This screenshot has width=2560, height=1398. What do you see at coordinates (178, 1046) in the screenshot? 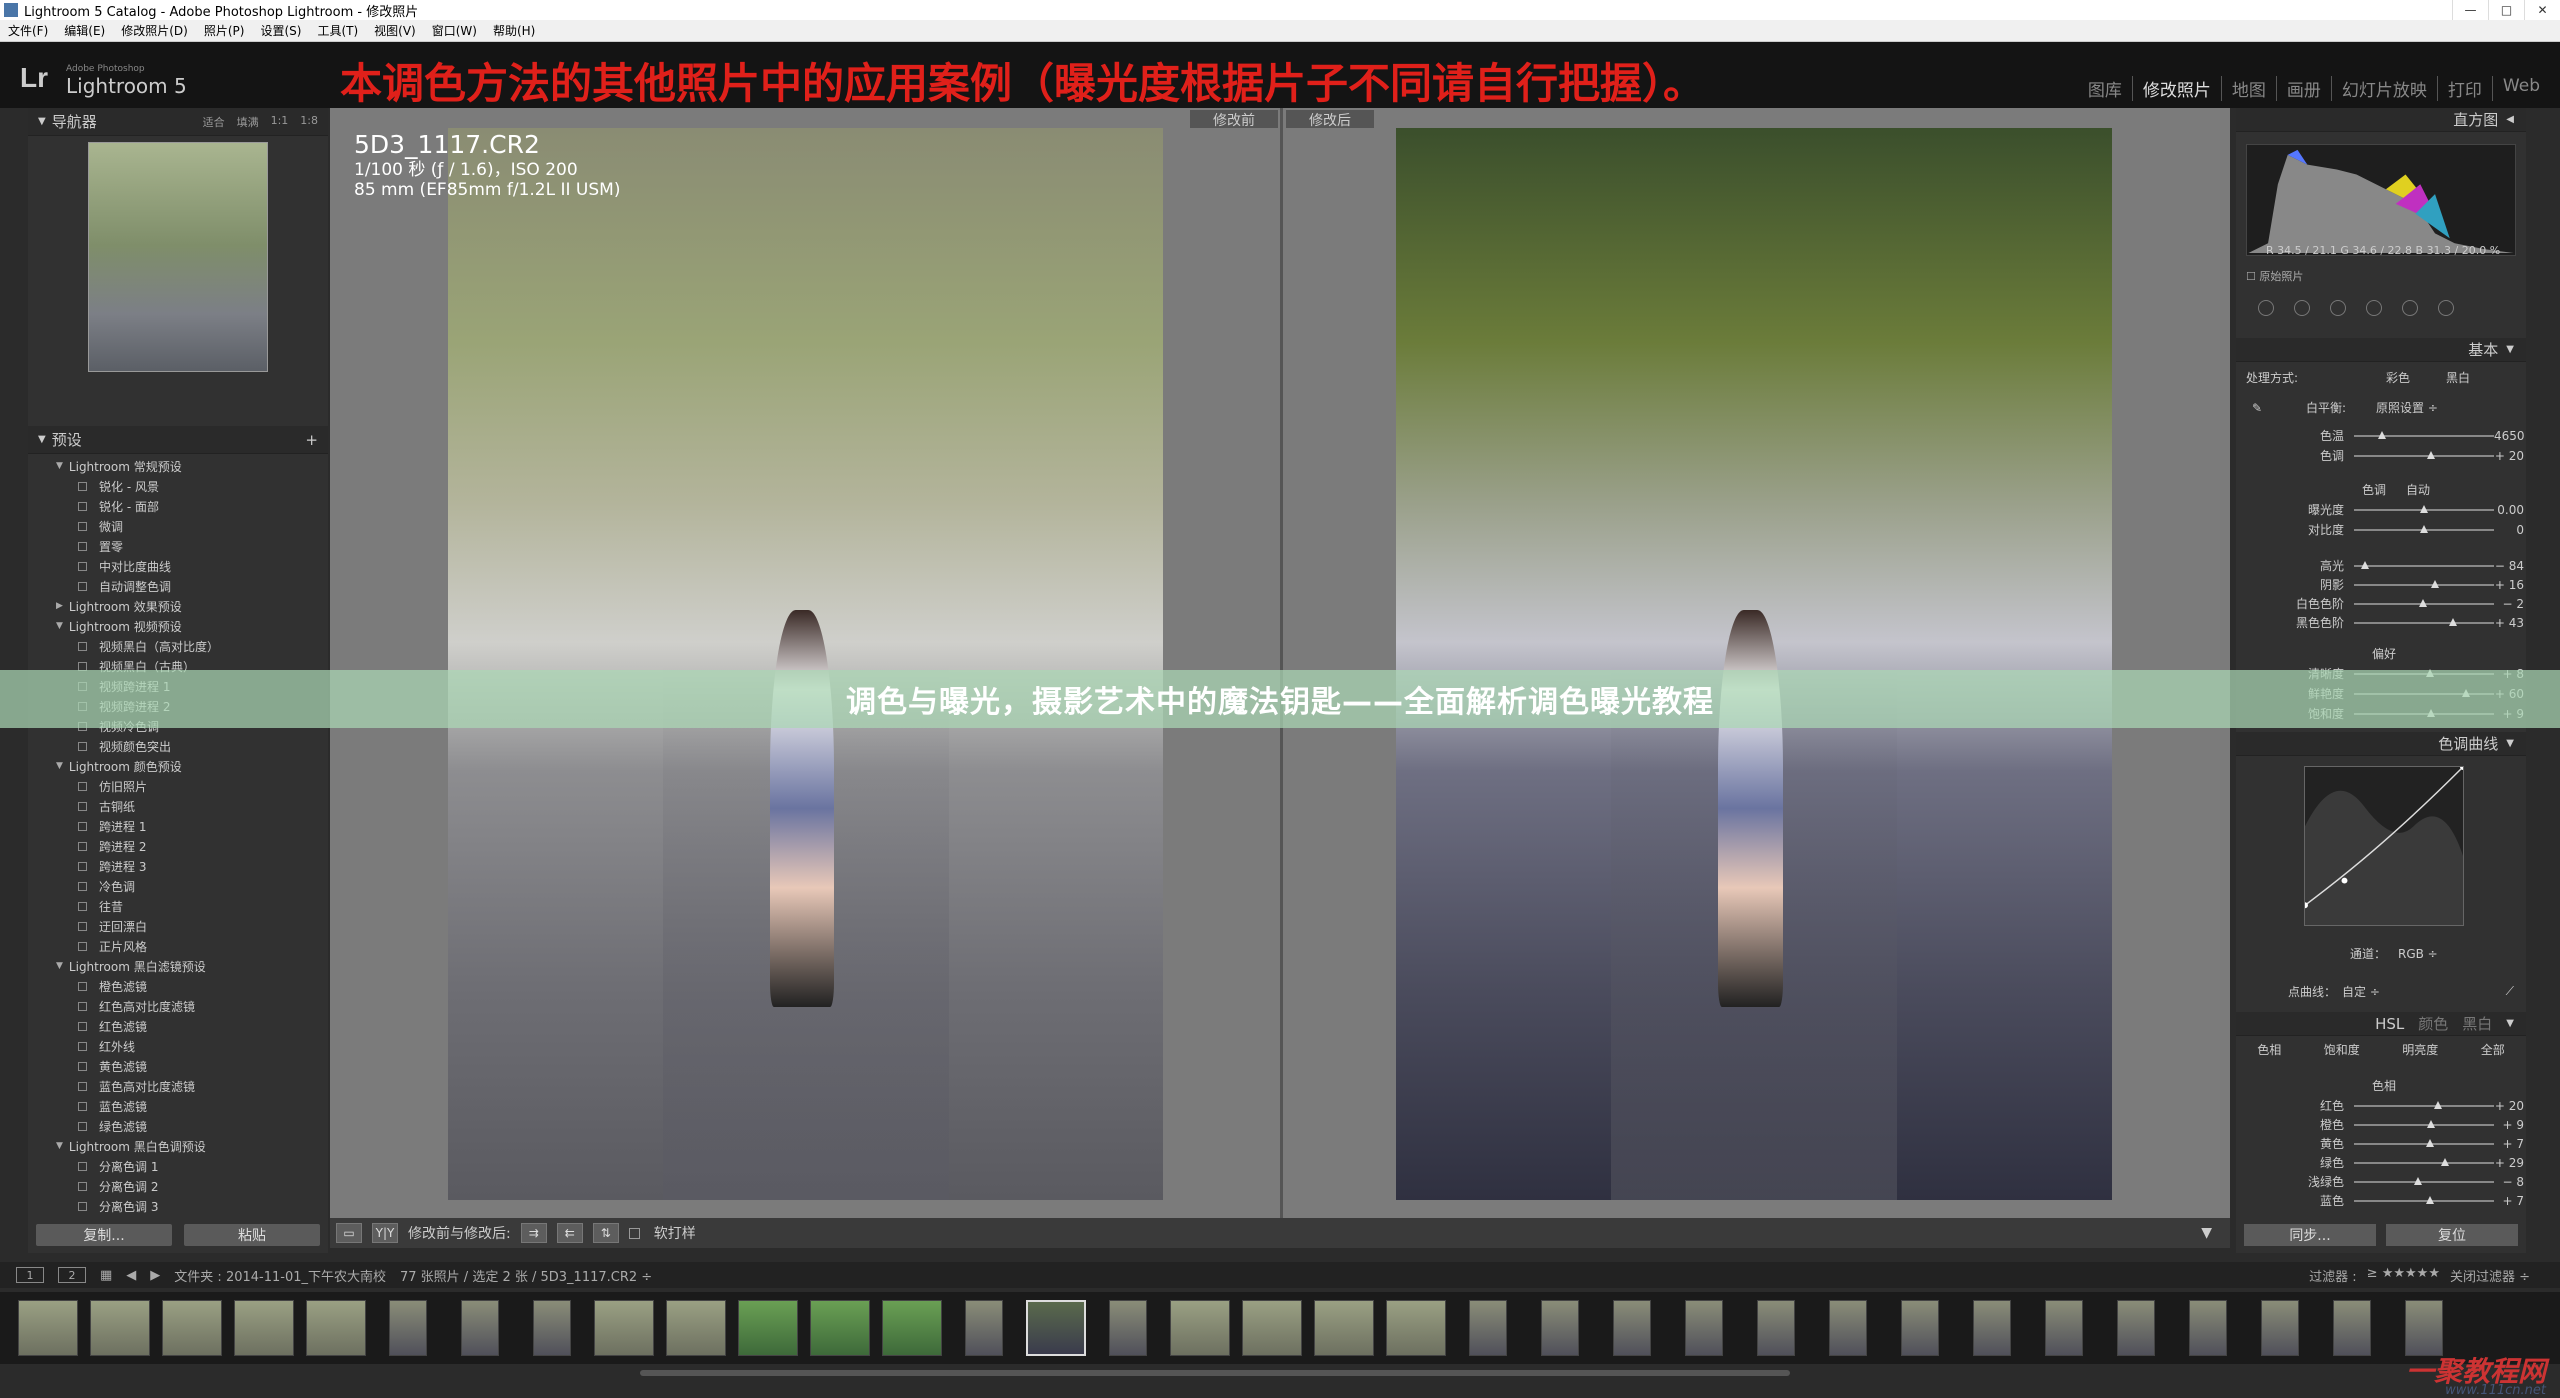
I see `preset-item: 红外线` at bounding box center [178, 1046].